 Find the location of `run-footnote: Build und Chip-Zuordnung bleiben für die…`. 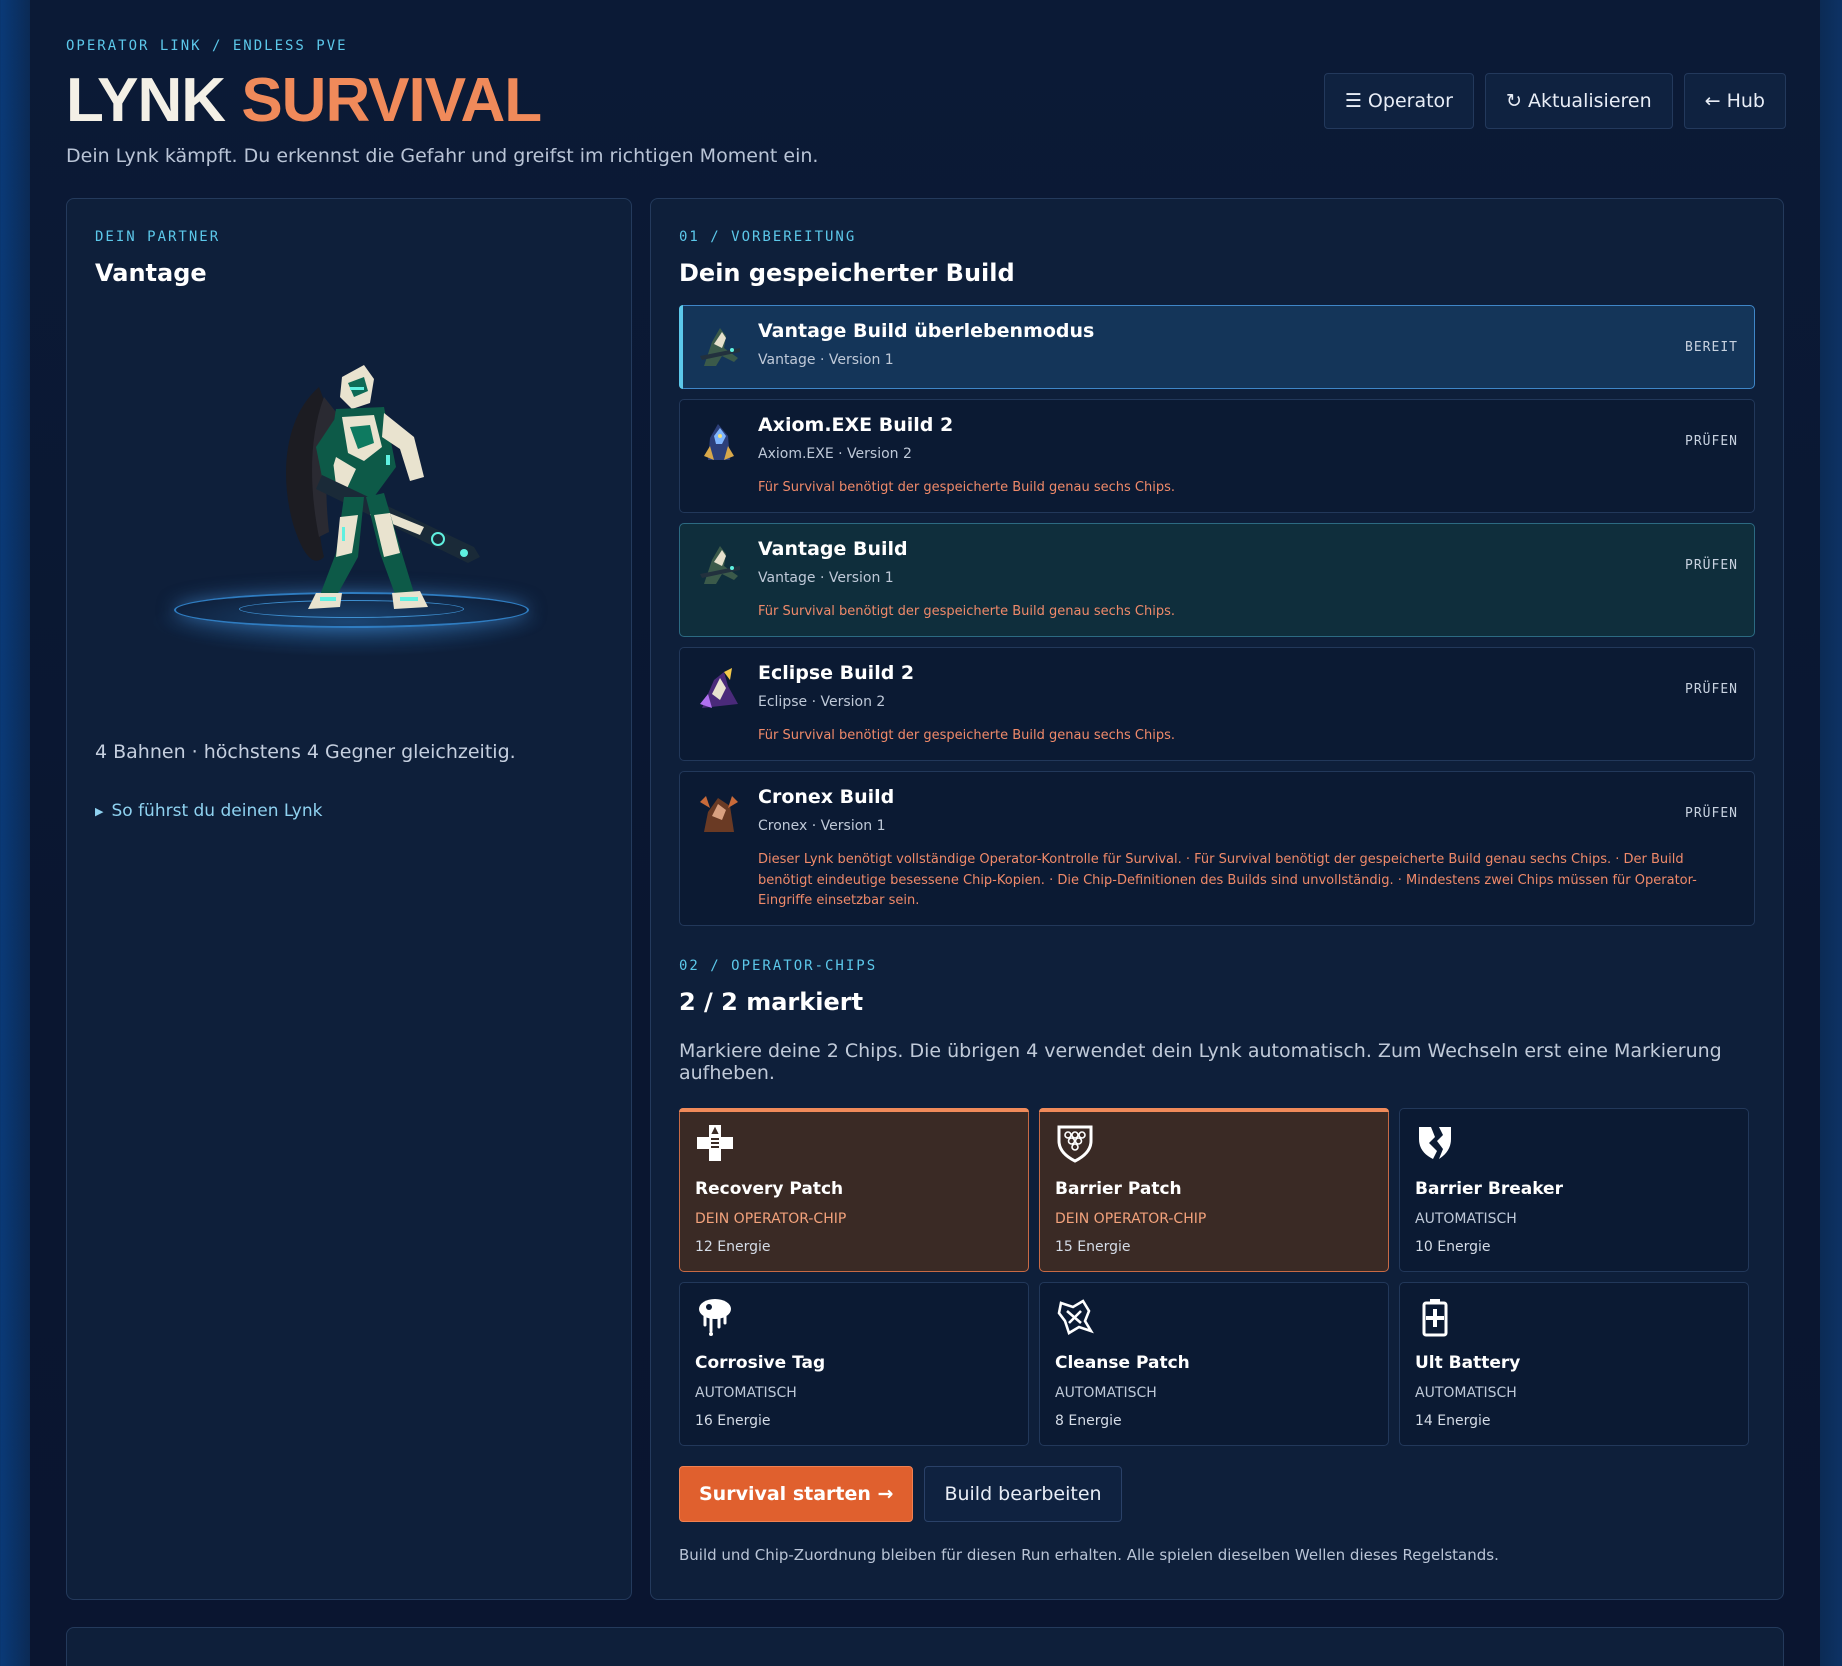

run-footnote: Build und Chip-Zuordnung bleiben für die… is located at coordinates (1089, 1554).